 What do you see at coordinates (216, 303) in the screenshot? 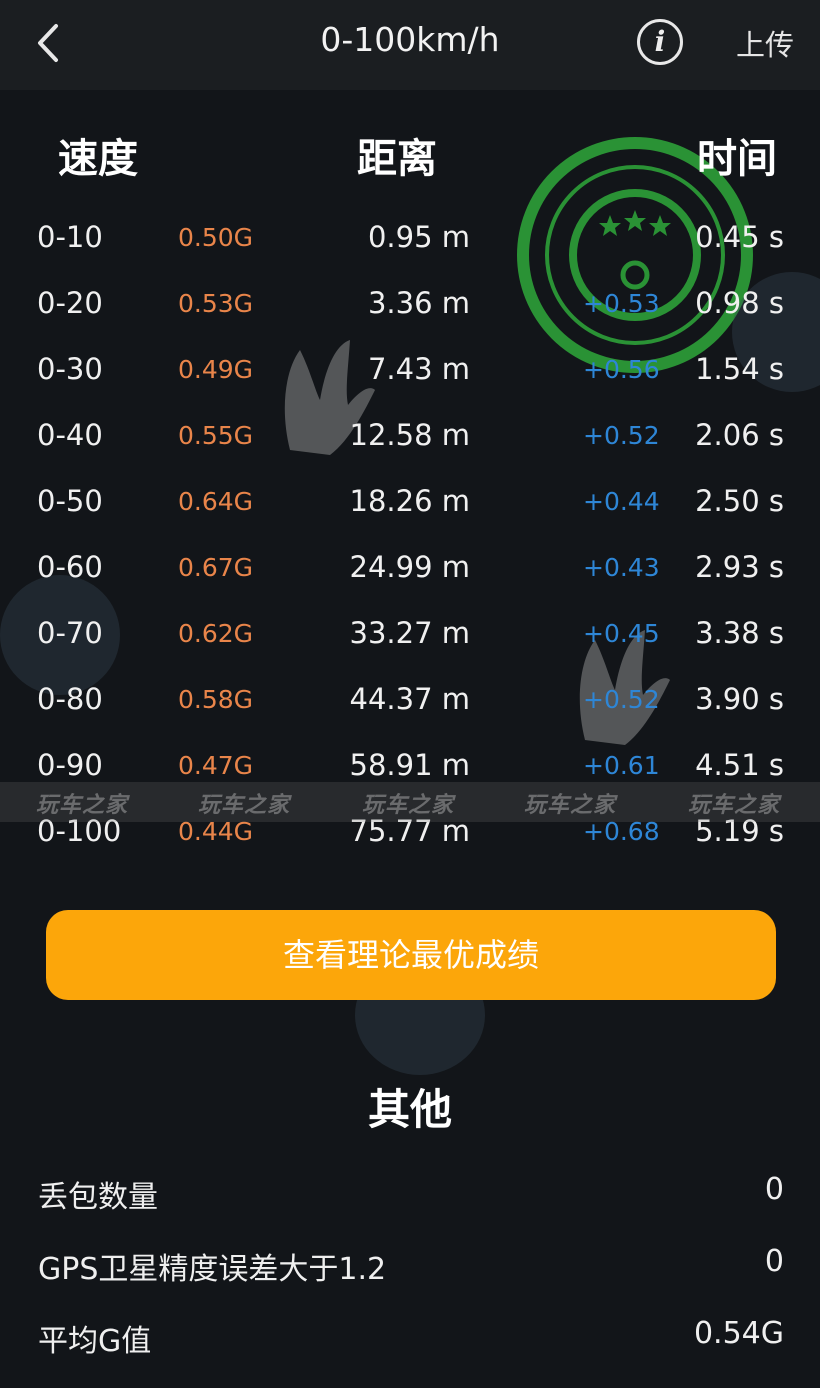
I see `g-value: 0.53G` at bounding box center [216, 303].